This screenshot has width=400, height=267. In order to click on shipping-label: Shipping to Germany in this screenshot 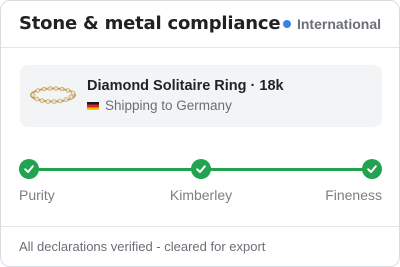, I will do `click(168, 105)`.